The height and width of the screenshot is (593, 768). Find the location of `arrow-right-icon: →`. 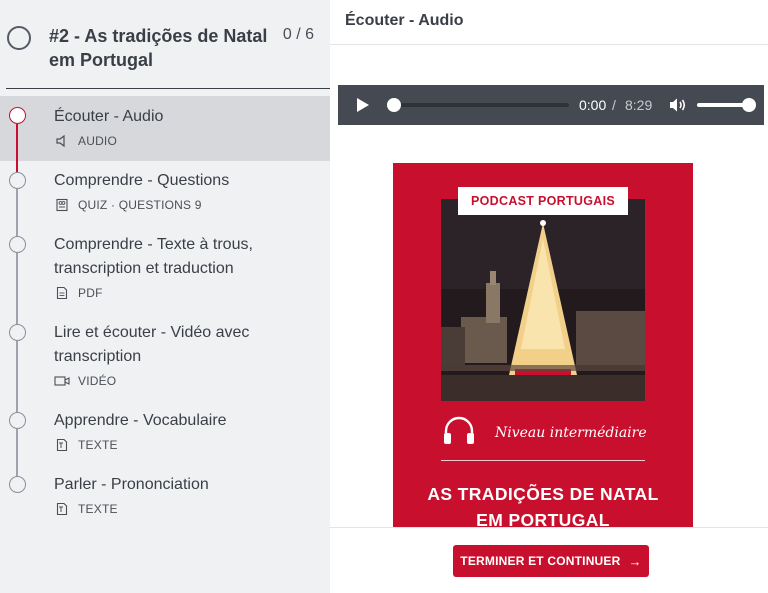

arrow-right-icon: → is located at coordinates (635, 561).